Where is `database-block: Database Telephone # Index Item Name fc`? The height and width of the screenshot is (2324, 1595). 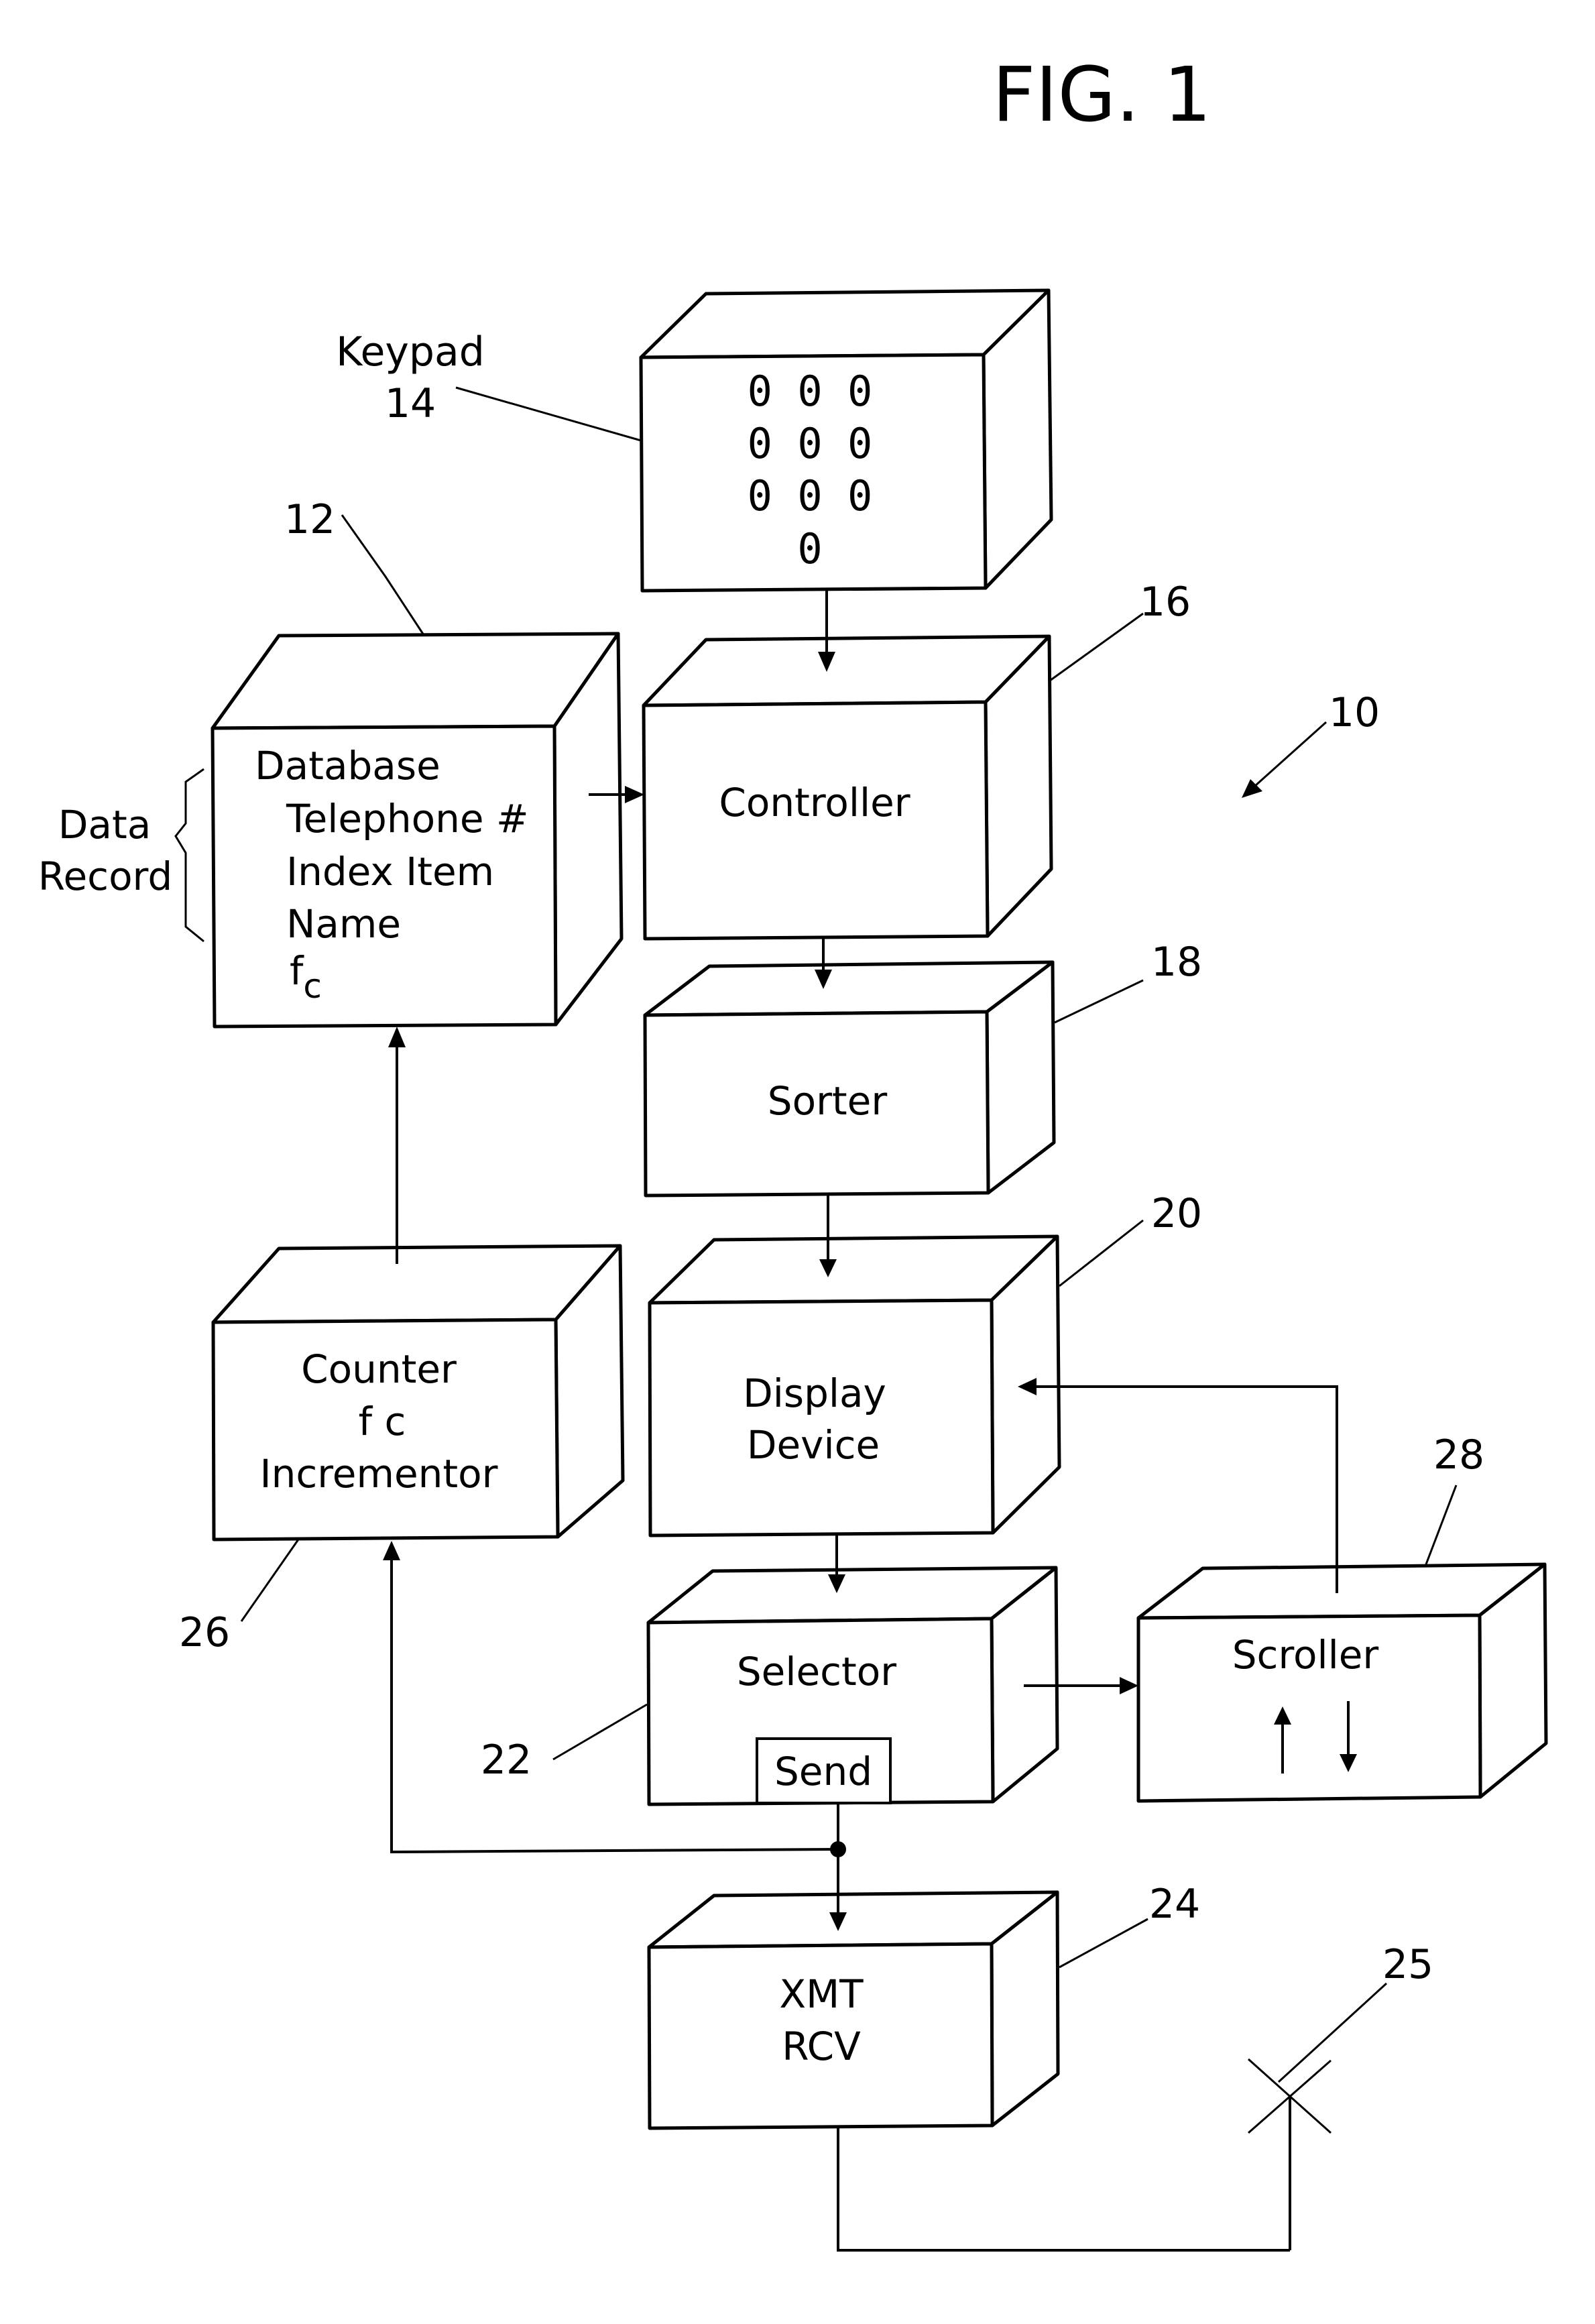 database-block: Database Telephone # Index Item Name fc is located at coordinates (417, 831).